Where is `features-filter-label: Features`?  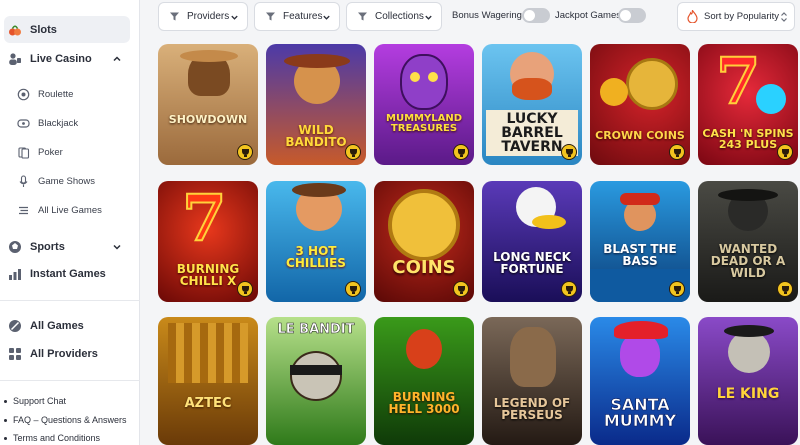
features-filter-label: Features is located at coordinates (303, 16).